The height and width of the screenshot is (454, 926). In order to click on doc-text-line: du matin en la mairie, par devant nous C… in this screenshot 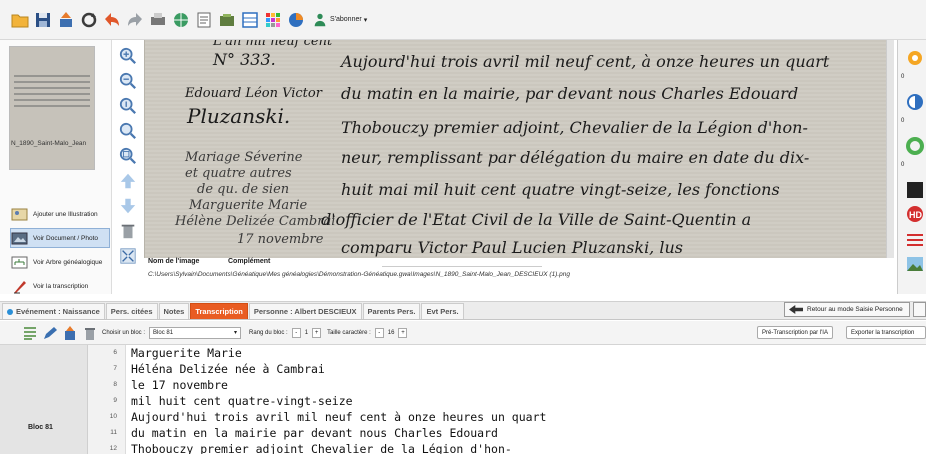, I will do `click(570, 93)`.